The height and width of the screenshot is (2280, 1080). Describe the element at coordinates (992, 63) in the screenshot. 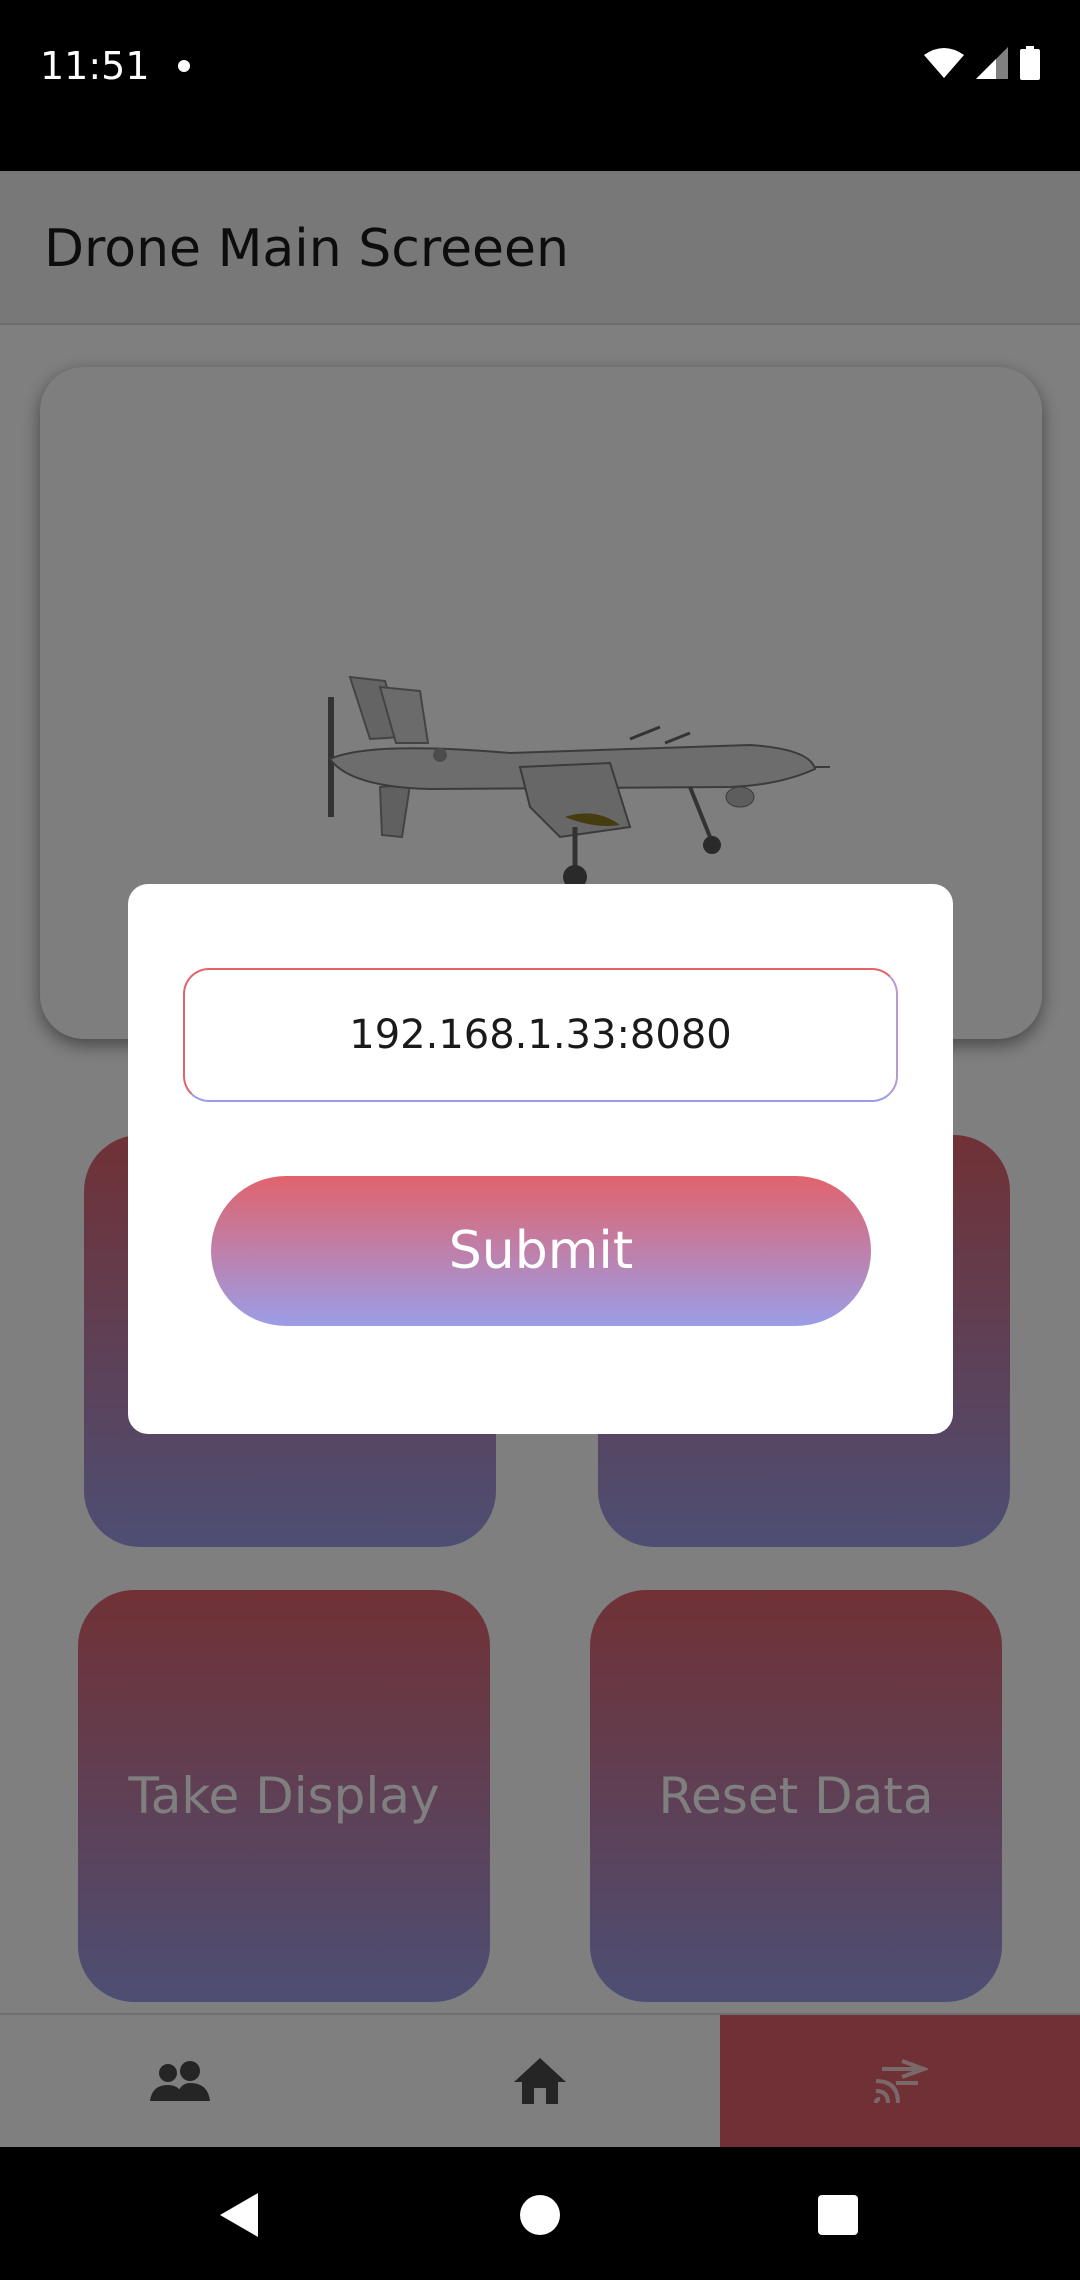

I see `signal-icon` at that location.